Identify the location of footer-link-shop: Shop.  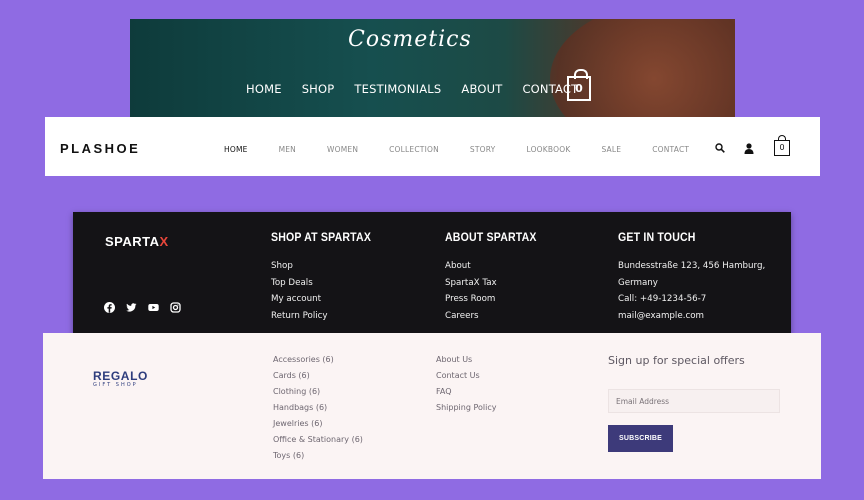
(328, 266).